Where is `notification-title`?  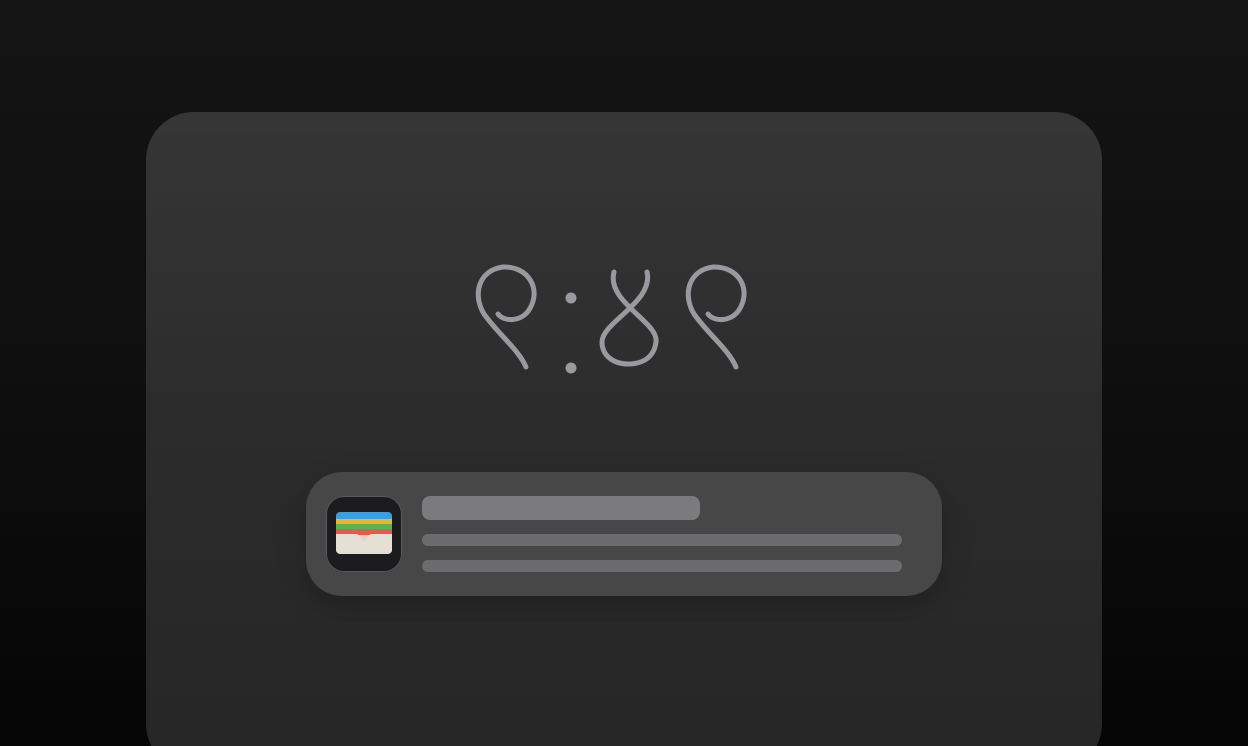
notification-title is located at coordinates (561, 508).